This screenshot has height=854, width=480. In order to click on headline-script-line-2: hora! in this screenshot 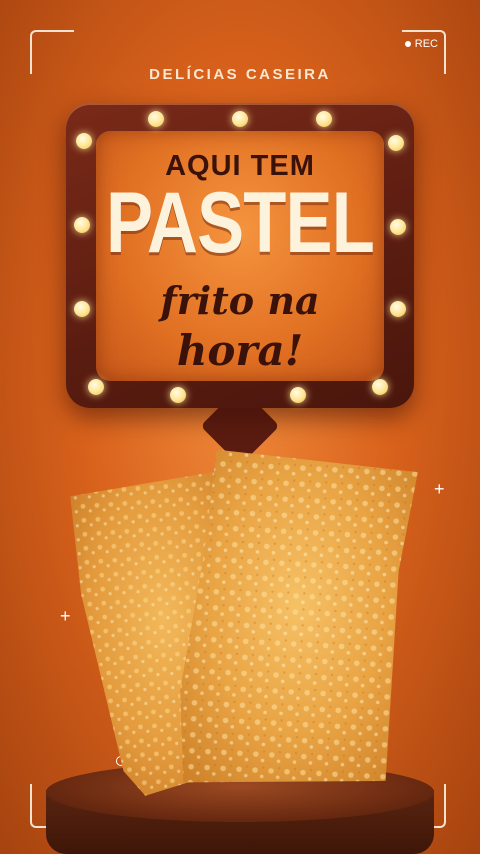, I will do `click(240, 350)`.